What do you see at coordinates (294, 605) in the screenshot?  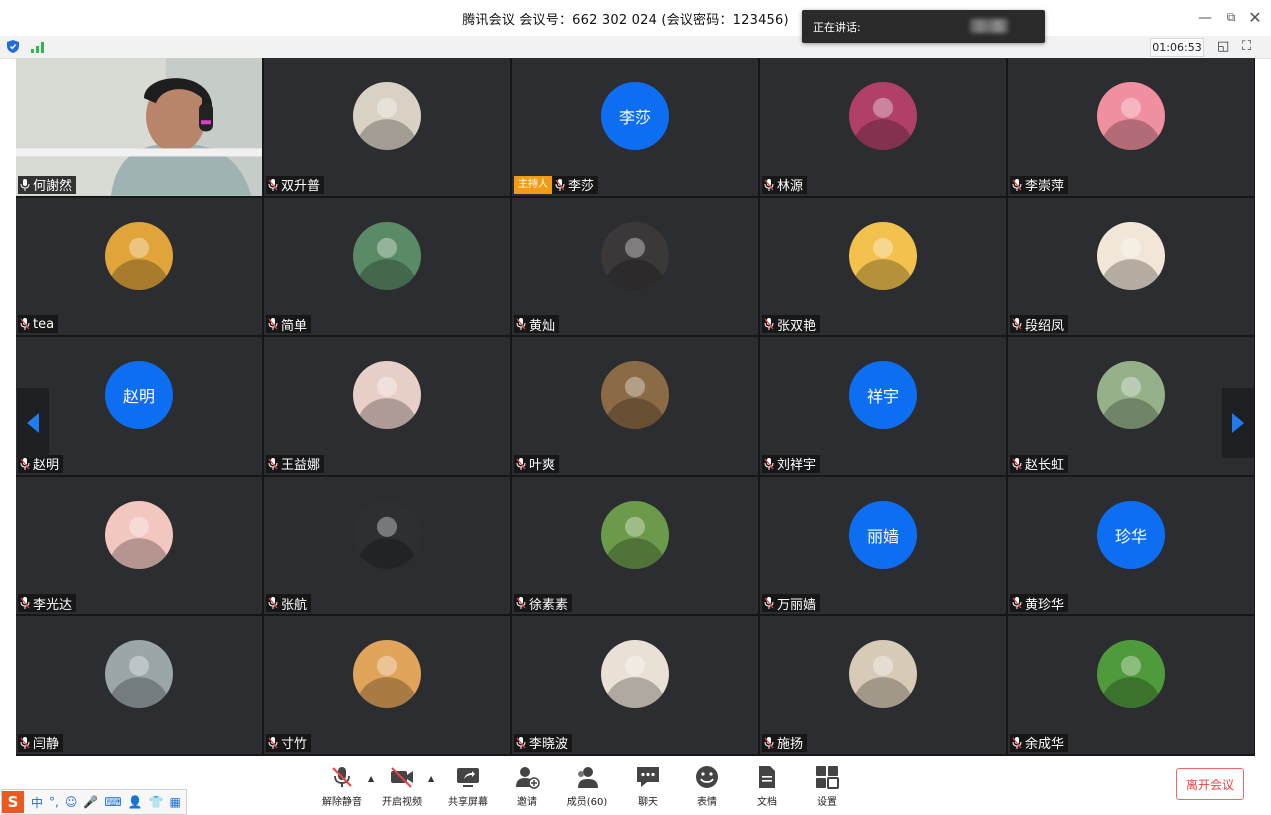 I see `participant-name: 张航` at bounding box center [294, 605].